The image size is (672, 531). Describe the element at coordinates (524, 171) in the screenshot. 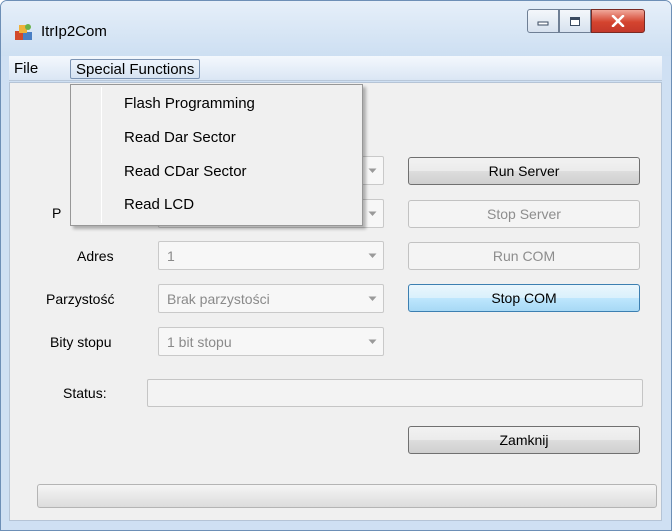

I see `run-server-button: Run Server` at that location.